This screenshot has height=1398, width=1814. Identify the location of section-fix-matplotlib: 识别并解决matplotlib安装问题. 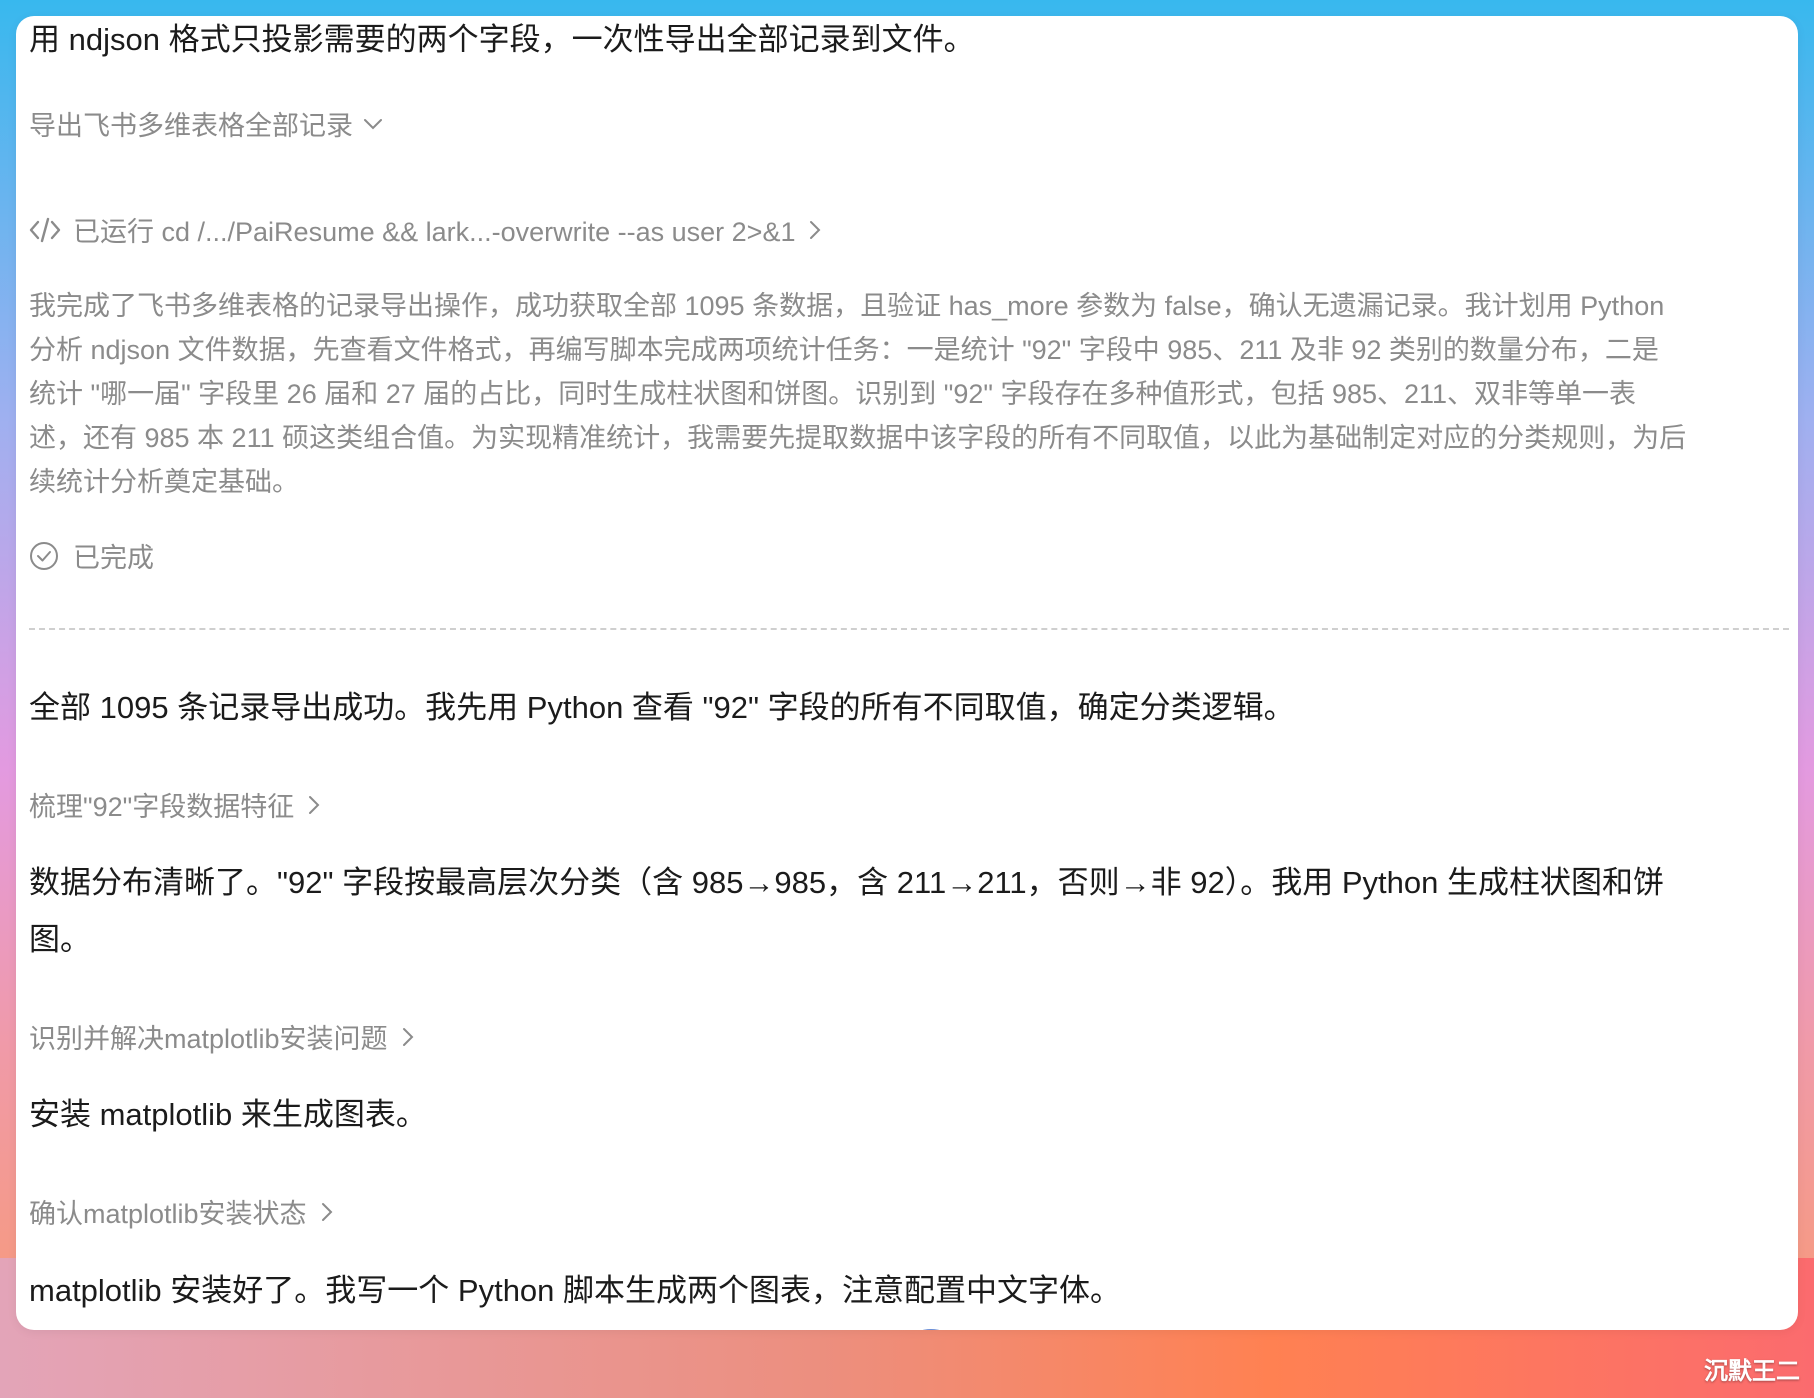
(224, 1036).